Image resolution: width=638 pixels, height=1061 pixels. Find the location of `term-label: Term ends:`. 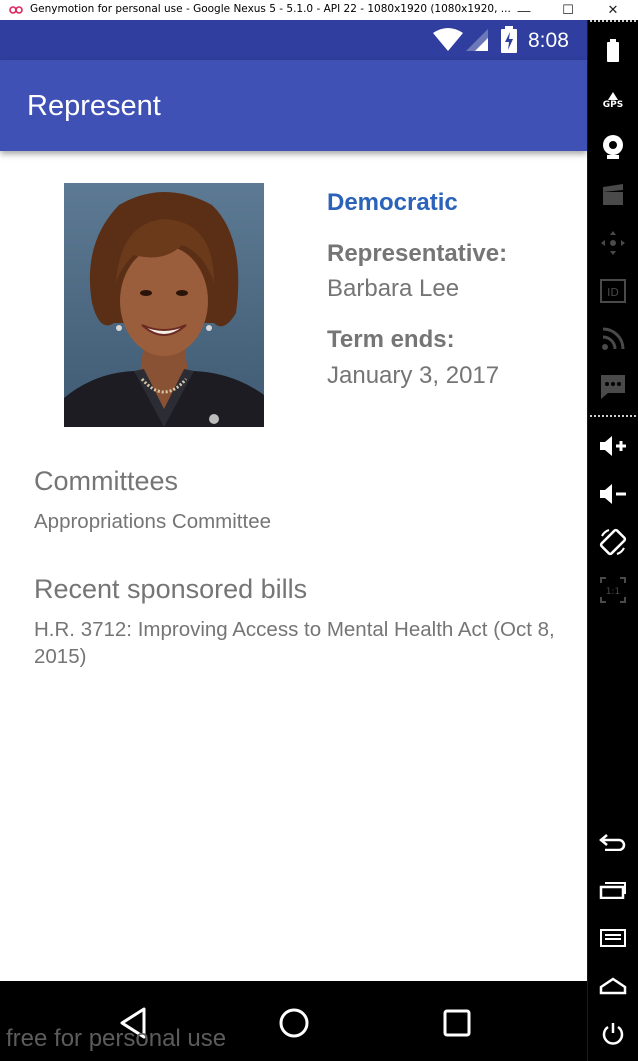

term-label: Term ends: is located at coordinates (391, 339).